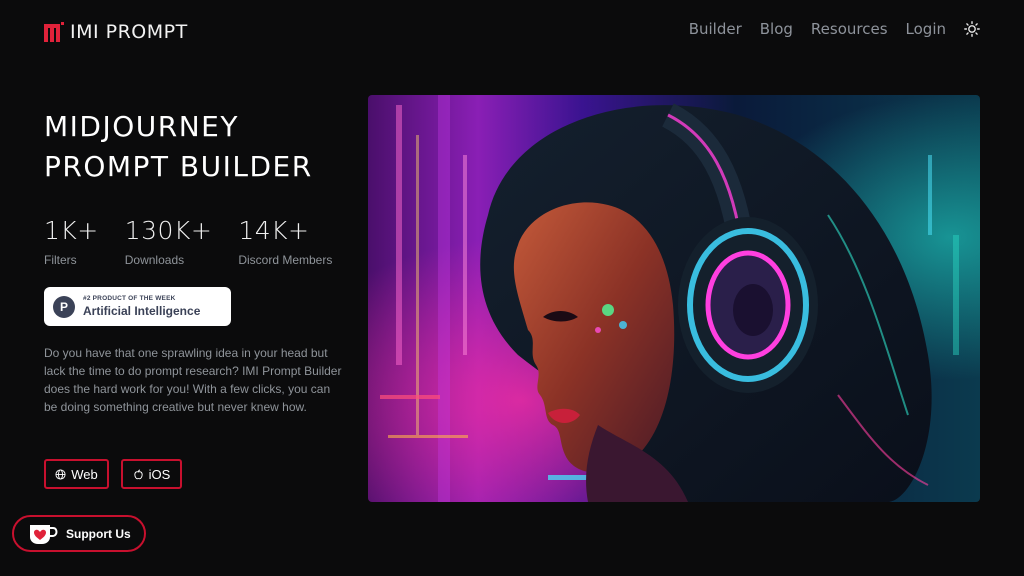  I want to click on stat-downloads: 130K+ Downloads, so click(169, 241).